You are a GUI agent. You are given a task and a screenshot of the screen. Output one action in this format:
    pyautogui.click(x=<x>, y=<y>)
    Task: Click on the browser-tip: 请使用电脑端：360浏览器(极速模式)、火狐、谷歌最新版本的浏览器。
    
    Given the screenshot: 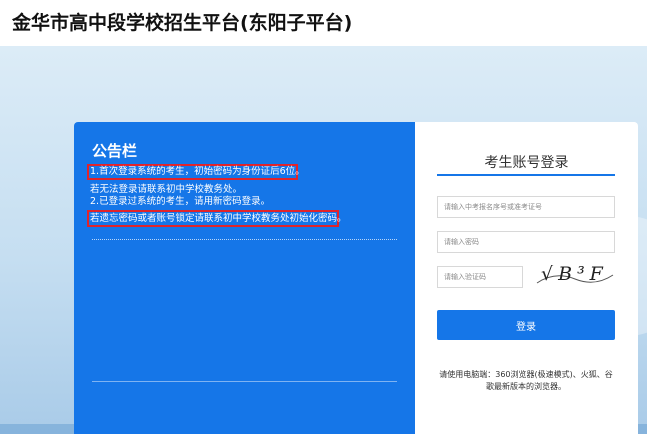 What is the action you would take?
    pyautogui.click(x=526, y=380)
    